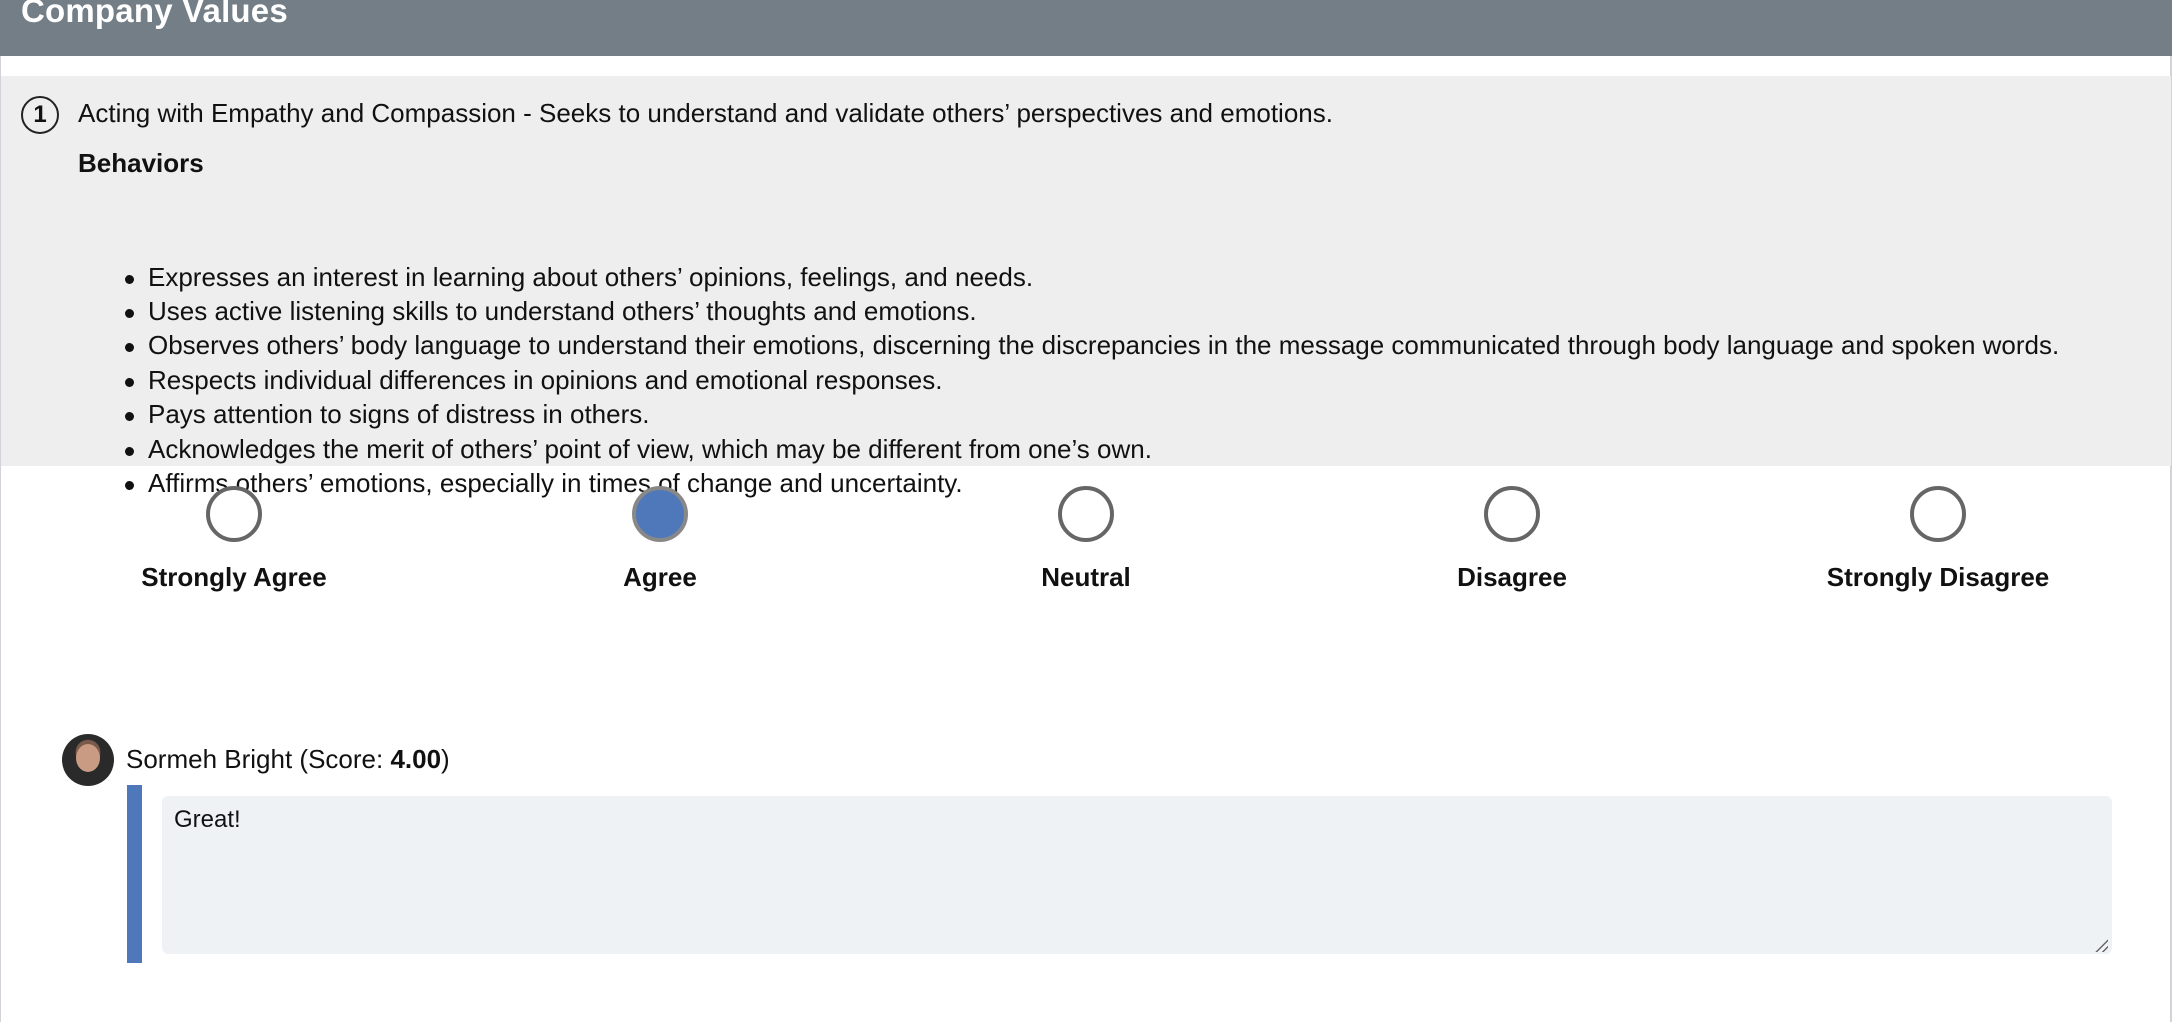  I want to click on section-title: Company Values, so click(154, 14).